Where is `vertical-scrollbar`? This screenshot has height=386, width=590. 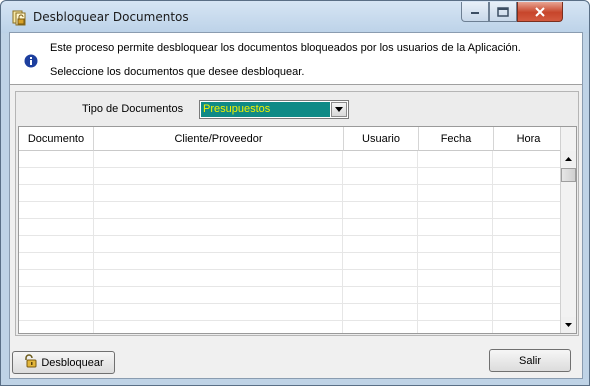
vertical-scrollbar is located at coordinates (568, 230).